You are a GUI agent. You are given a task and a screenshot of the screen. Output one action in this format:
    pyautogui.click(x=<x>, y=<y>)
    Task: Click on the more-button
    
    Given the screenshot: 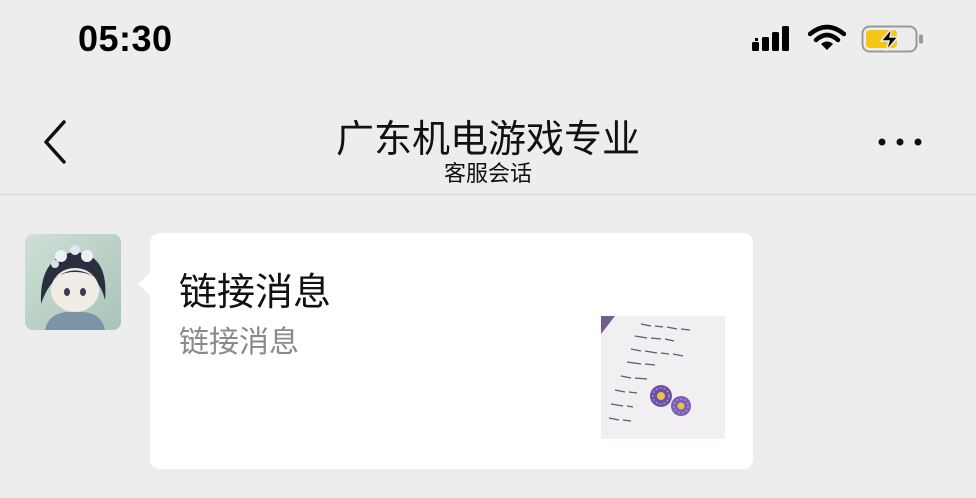 What is the action you would take?
    pyautogui.click(x=901, y=142)
    